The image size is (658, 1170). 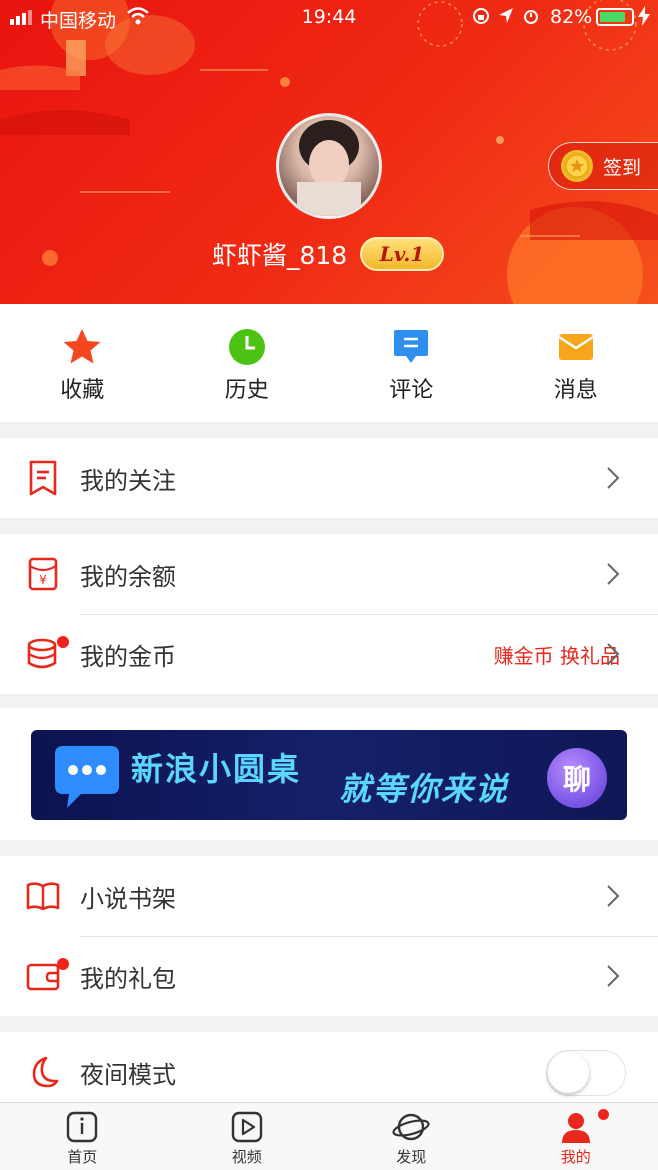 What do you see at coordinates (216, 769) in the screenshot?
I see `banner-title: 新浪小圆桌` at bounding box center [216, 769].